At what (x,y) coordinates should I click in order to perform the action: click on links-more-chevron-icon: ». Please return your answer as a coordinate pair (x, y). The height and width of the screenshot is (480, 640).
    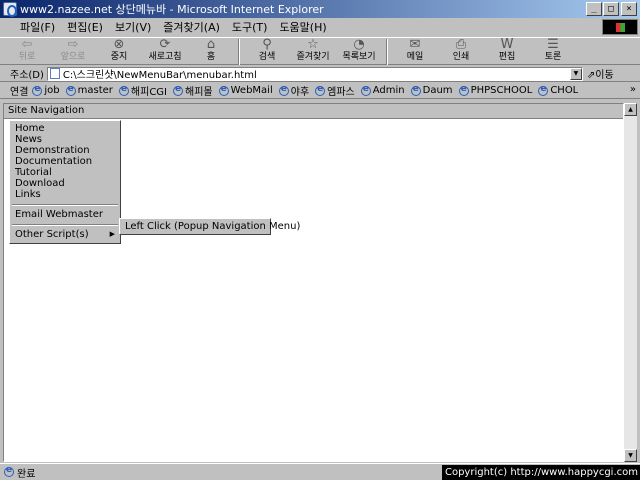
    Looking at the image, I should click on (633, 89).